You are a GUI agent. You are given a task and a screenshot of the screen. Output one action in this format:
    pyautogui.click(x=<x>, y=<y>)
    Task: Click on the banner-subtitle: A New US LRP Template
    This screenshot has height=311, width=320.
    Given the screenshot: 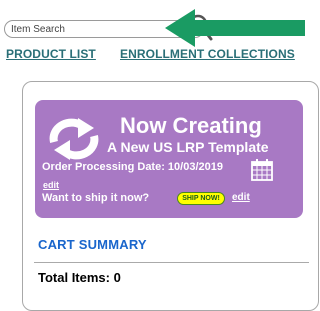 What is the action you would take?
    pyautogui.click(x=188, y=147)
    